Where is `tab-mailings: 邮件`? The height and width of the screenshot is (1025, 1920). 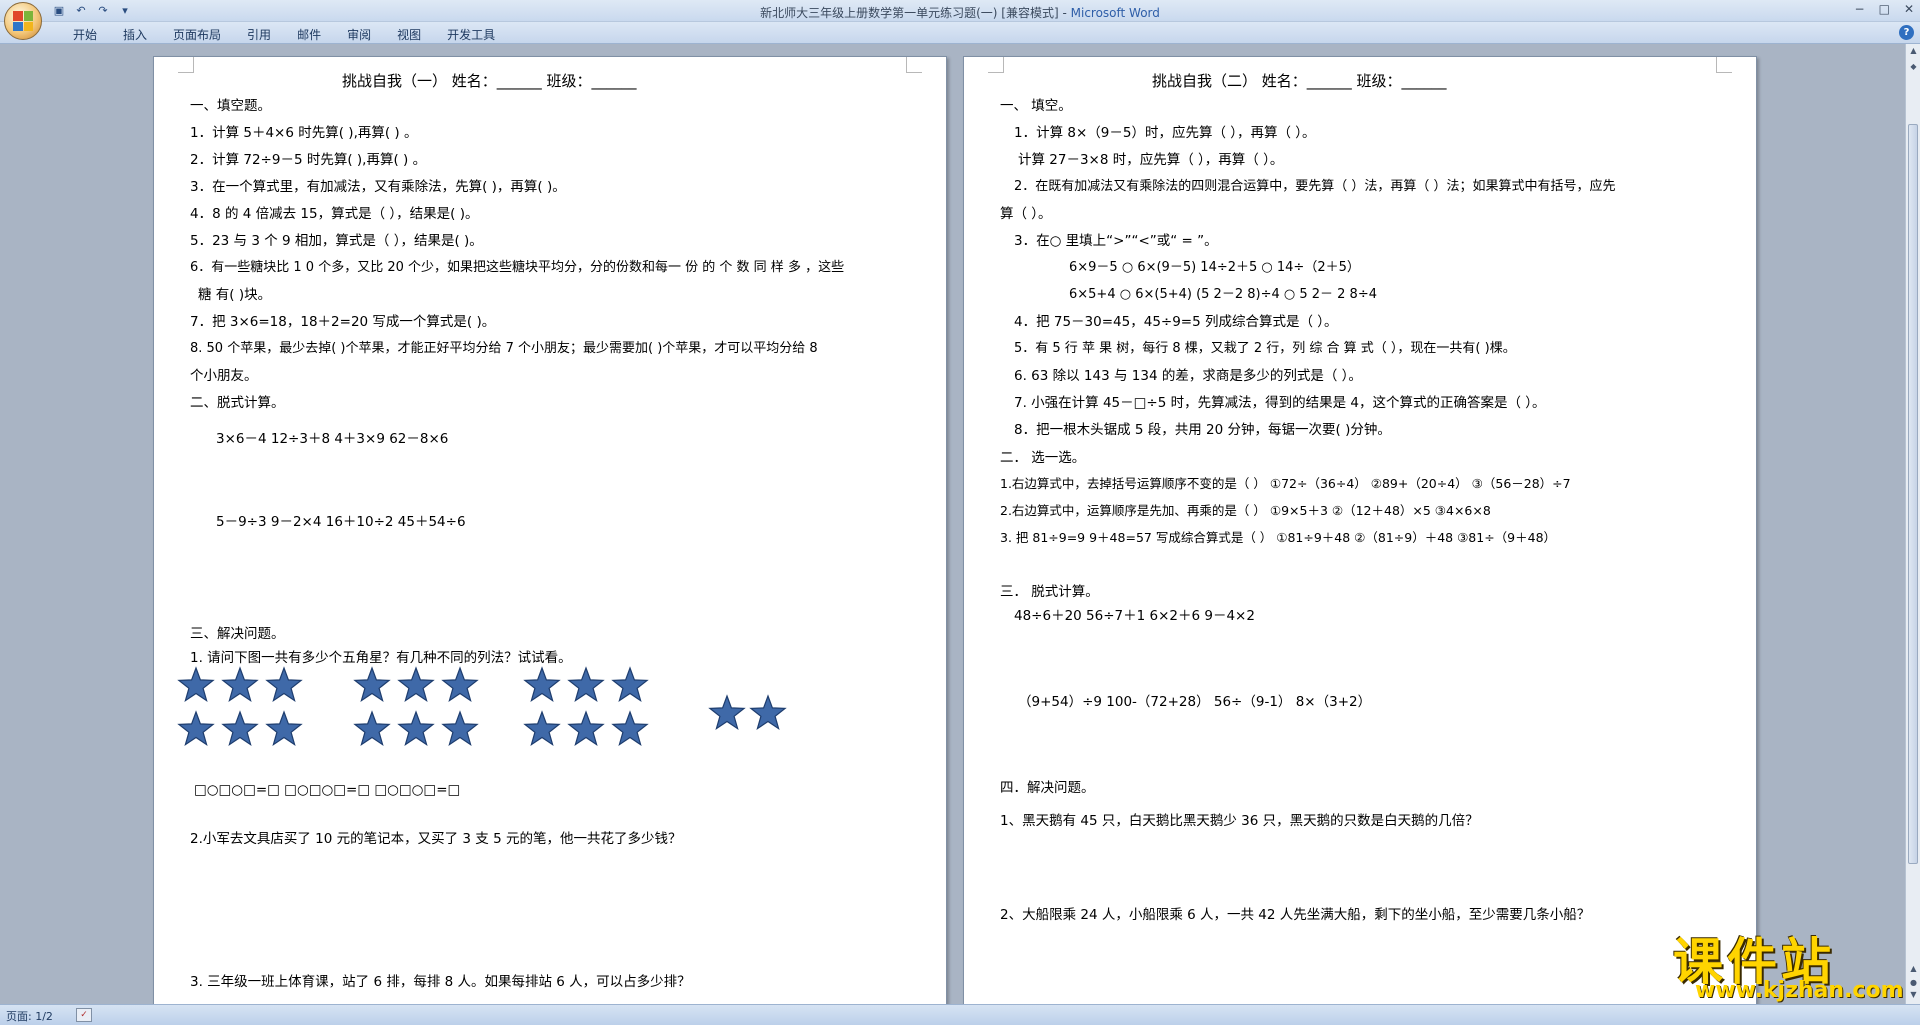
tab-mailings: 邮件 is located at coordinates (309, 34).